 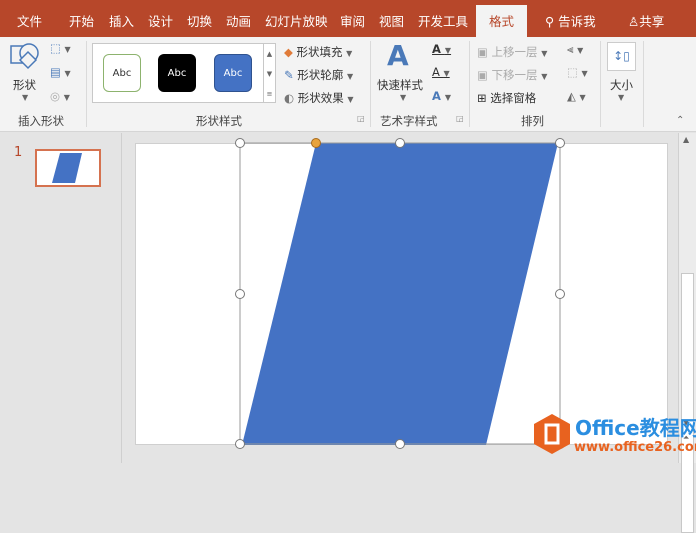 I want to click on scroll-thumb, so click(x=687, y=403).